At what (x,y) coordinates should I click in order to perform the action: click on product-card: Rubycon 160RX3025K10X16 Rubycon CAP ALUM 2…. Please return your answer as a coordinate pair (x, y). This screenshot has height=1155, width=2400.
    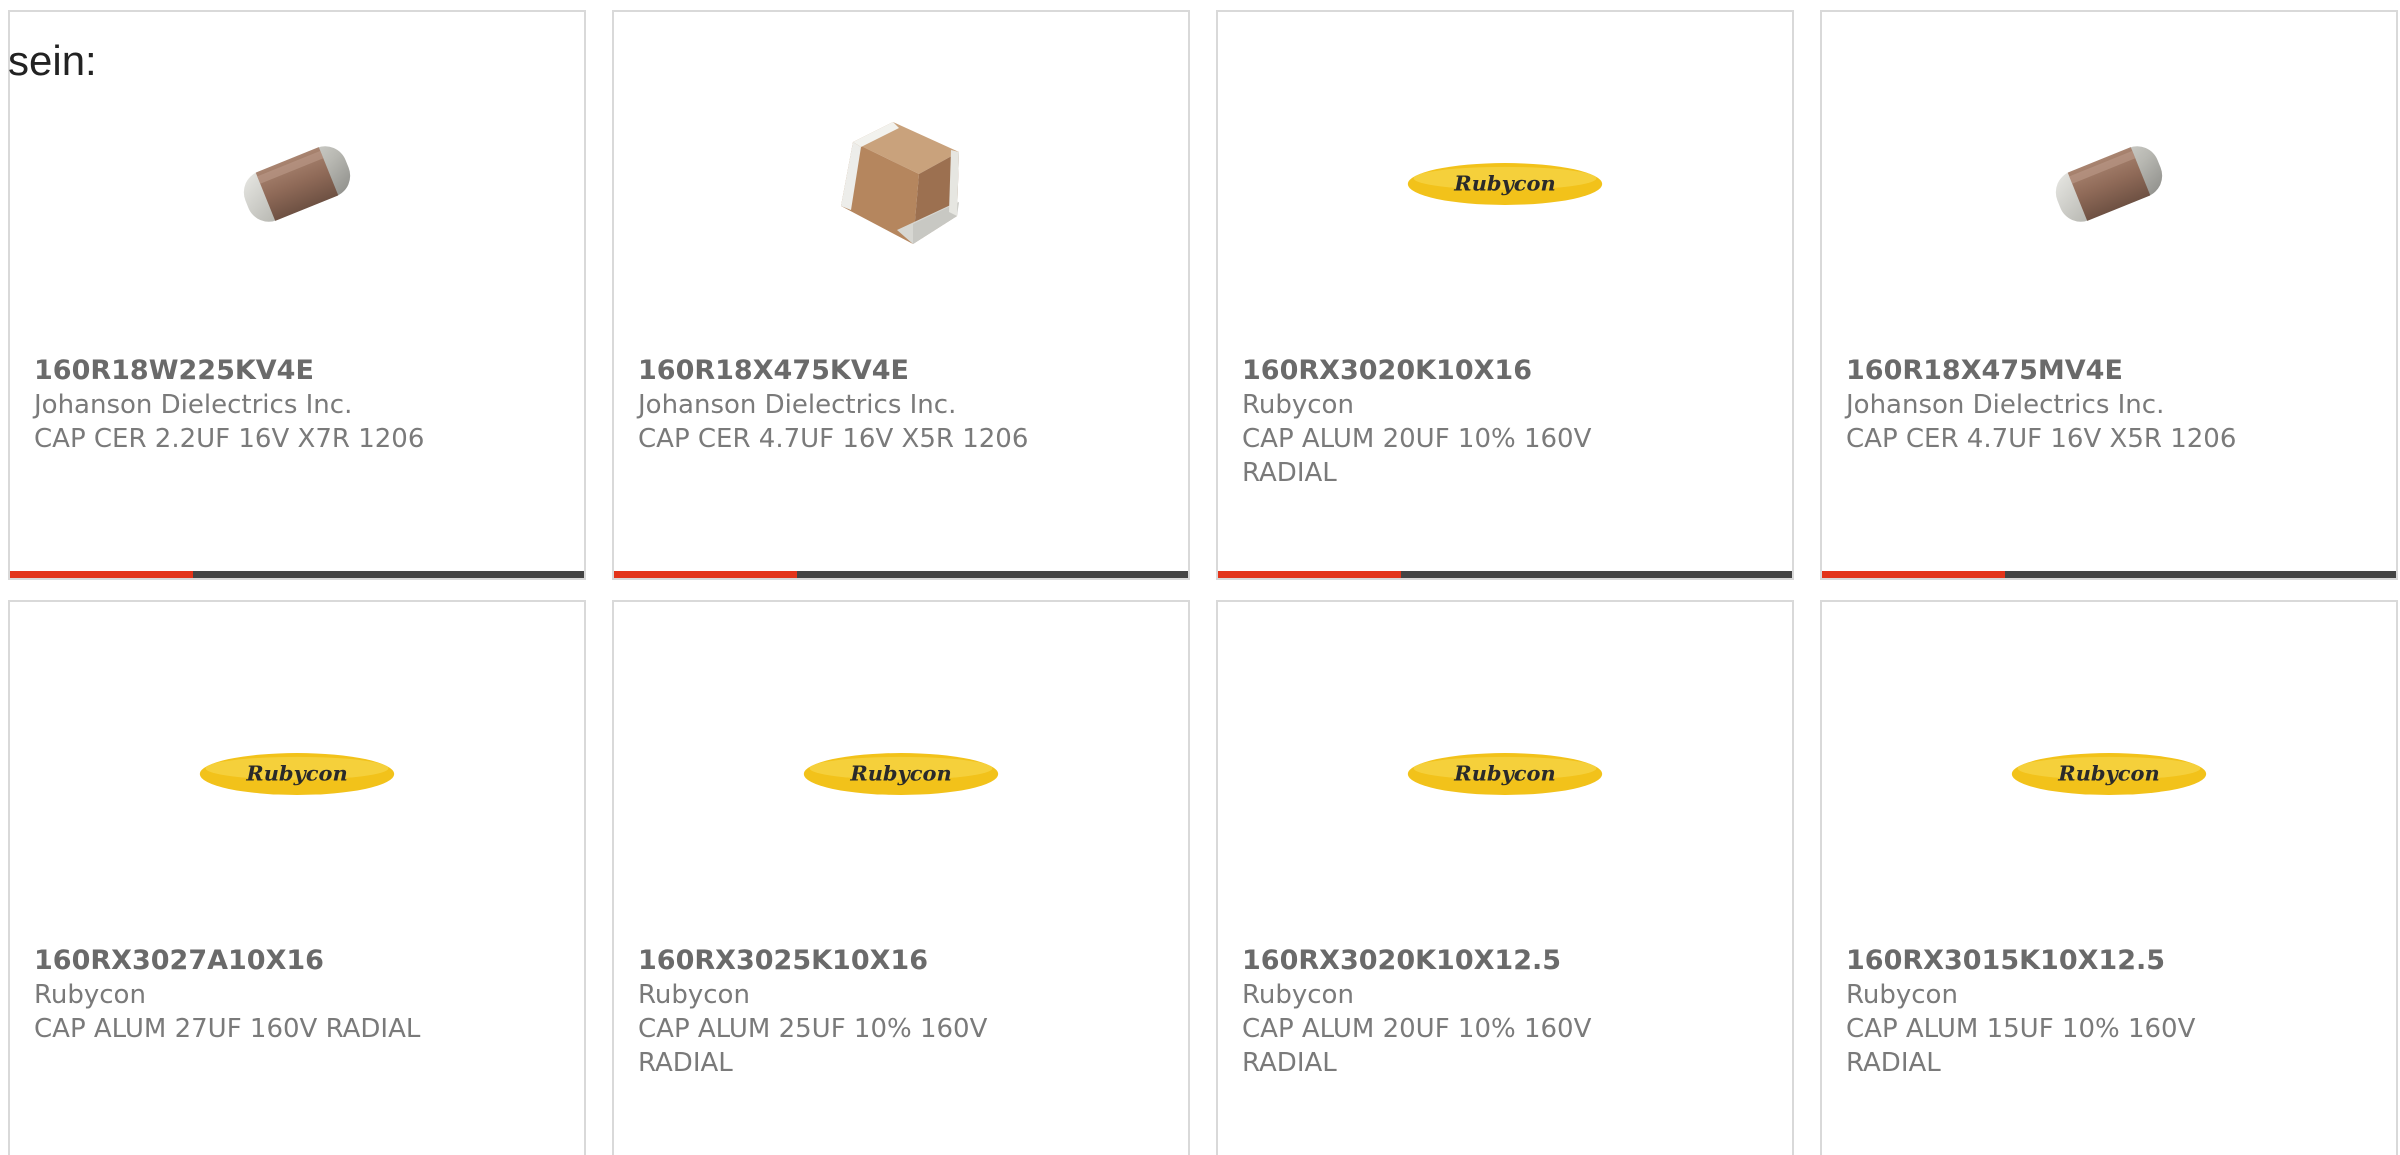
    Looking at the image, I should click on (901, 877).